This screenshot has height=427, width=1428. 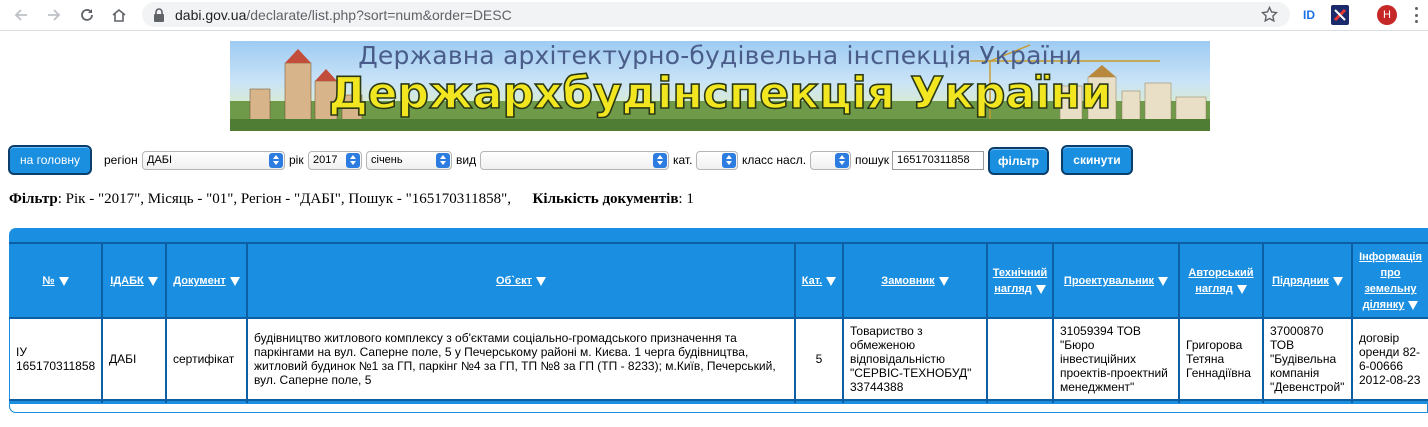 What do you see at coordinates (683, 160) in the screenshot?
I see `category-label: кат.` at bounding box center [683, 160].